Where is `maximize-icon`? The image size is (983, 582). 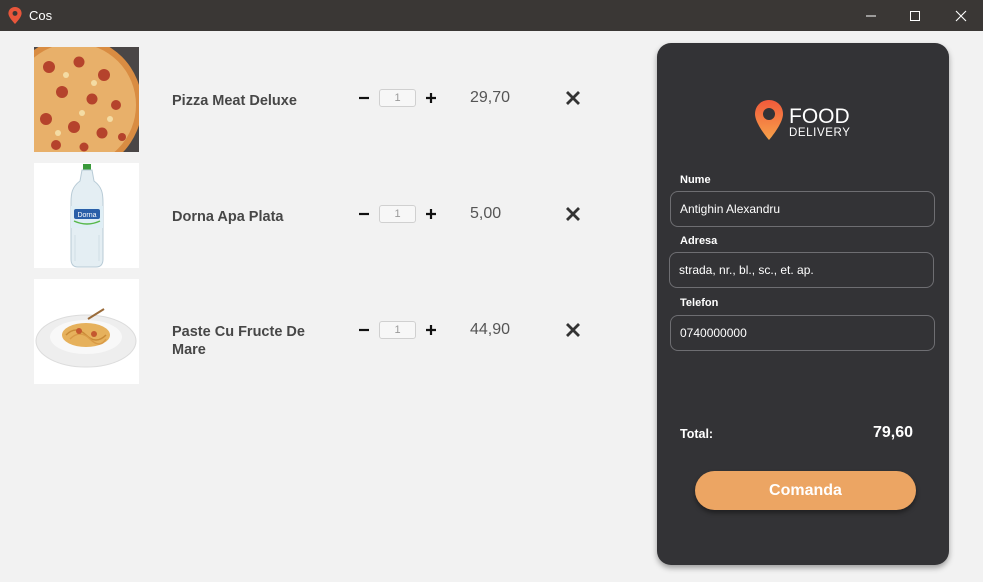
maximize-icon is located at coordinates (915, 15).